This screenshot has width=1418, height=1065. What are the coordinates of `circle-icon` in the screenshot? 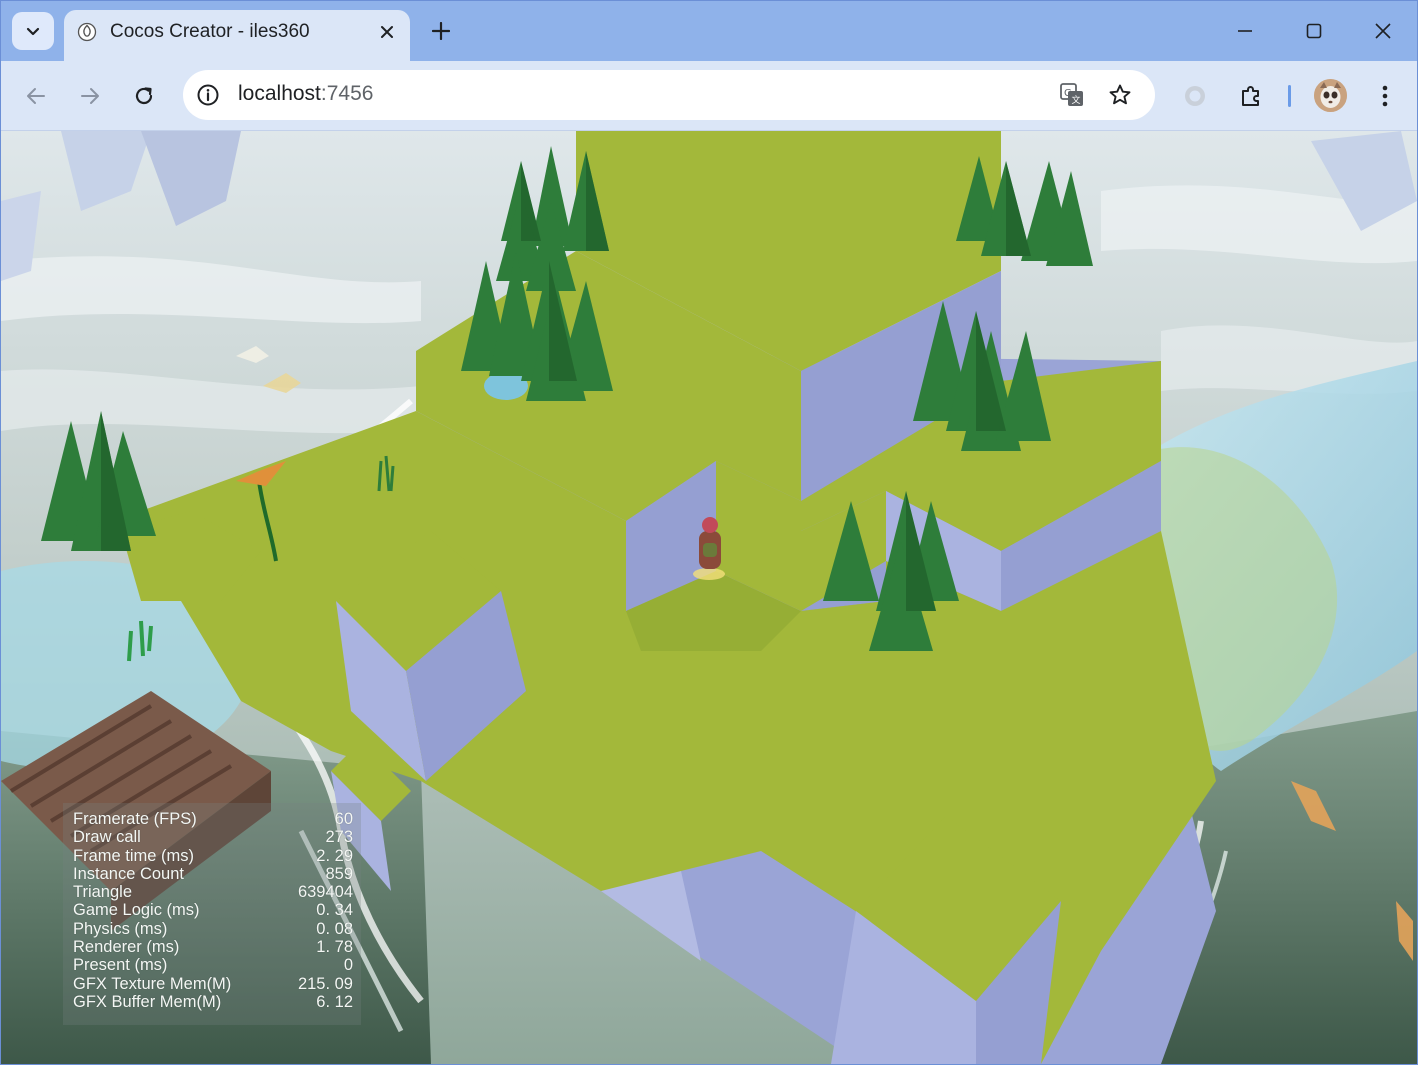 It's located at (1195, 96).